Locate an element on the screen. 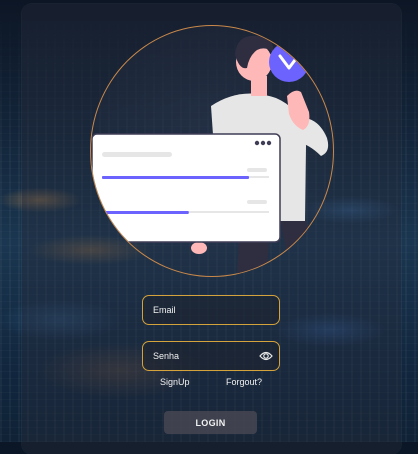 The height and width of the screenshot is (454, 418). menu-dots-icon is located at coordinates (257, 143).